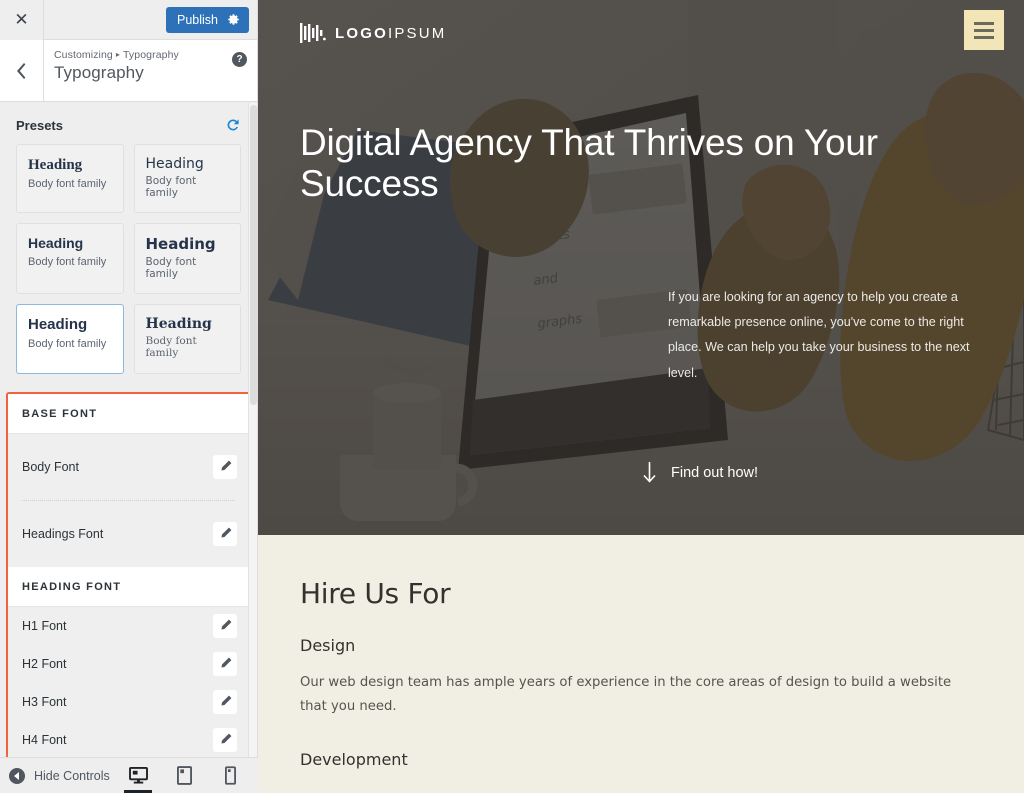 Image resolution: width=1024 pixels, height=793 pixels. Describe the element at coordinates (44, 701) in the screenshot. I see `font-row-label: H3 Font` at that location.